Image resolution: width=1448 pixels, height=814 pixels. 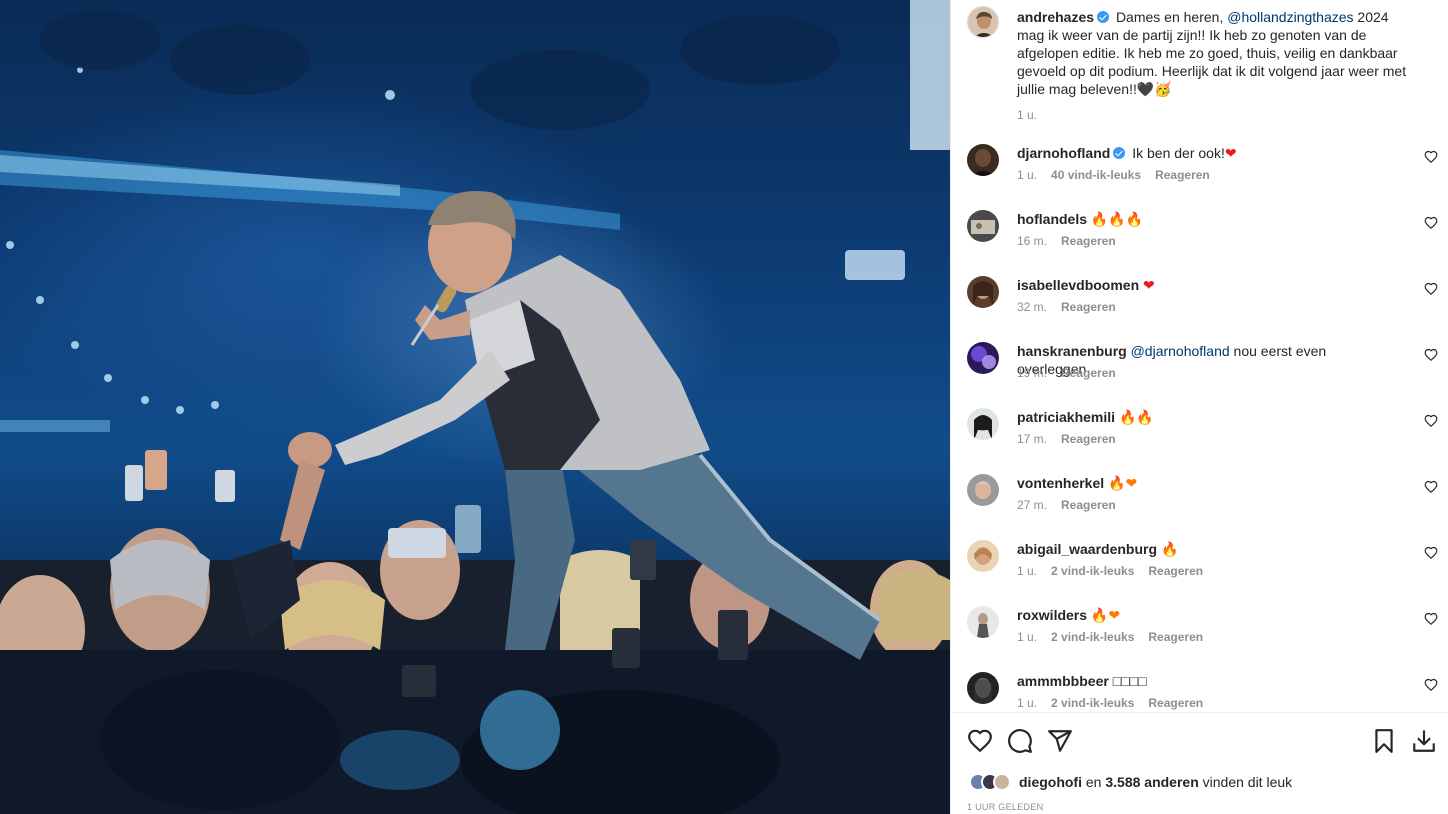 I want to click on commenter-username: djarnohofland, so click(x=1063, y=153).